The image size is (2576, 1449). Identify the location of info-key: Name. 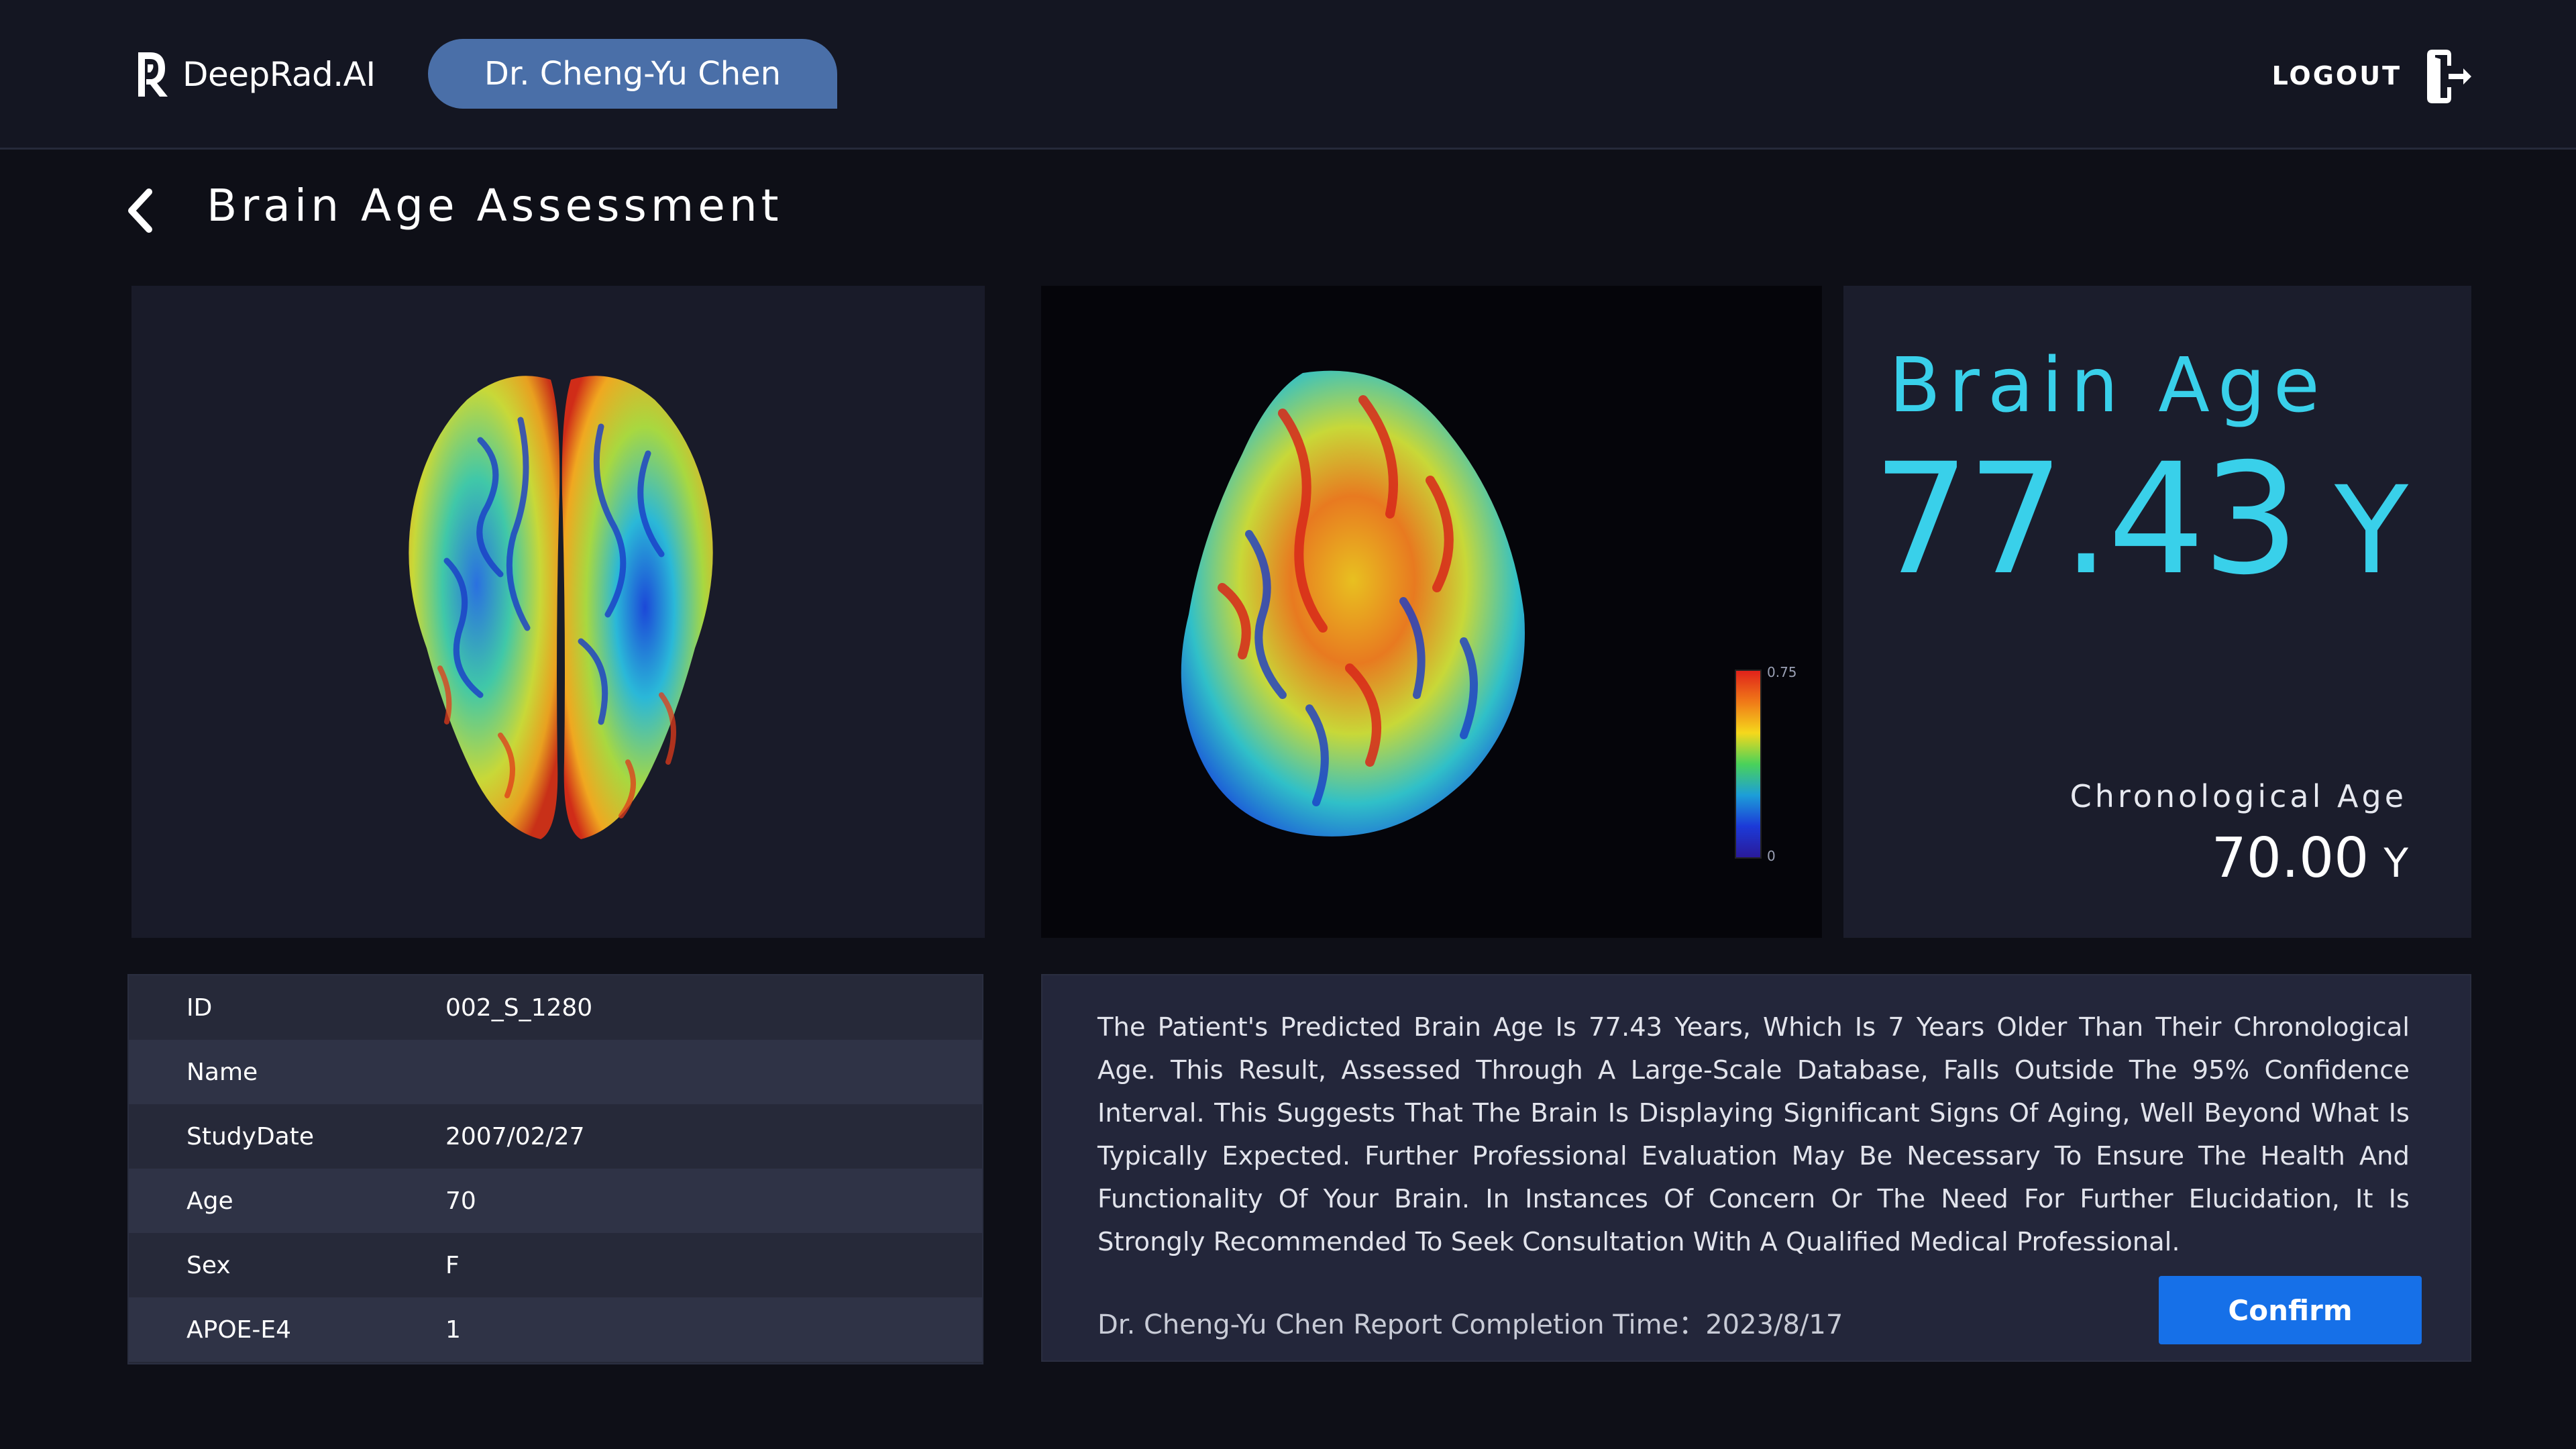
(222, 1072).